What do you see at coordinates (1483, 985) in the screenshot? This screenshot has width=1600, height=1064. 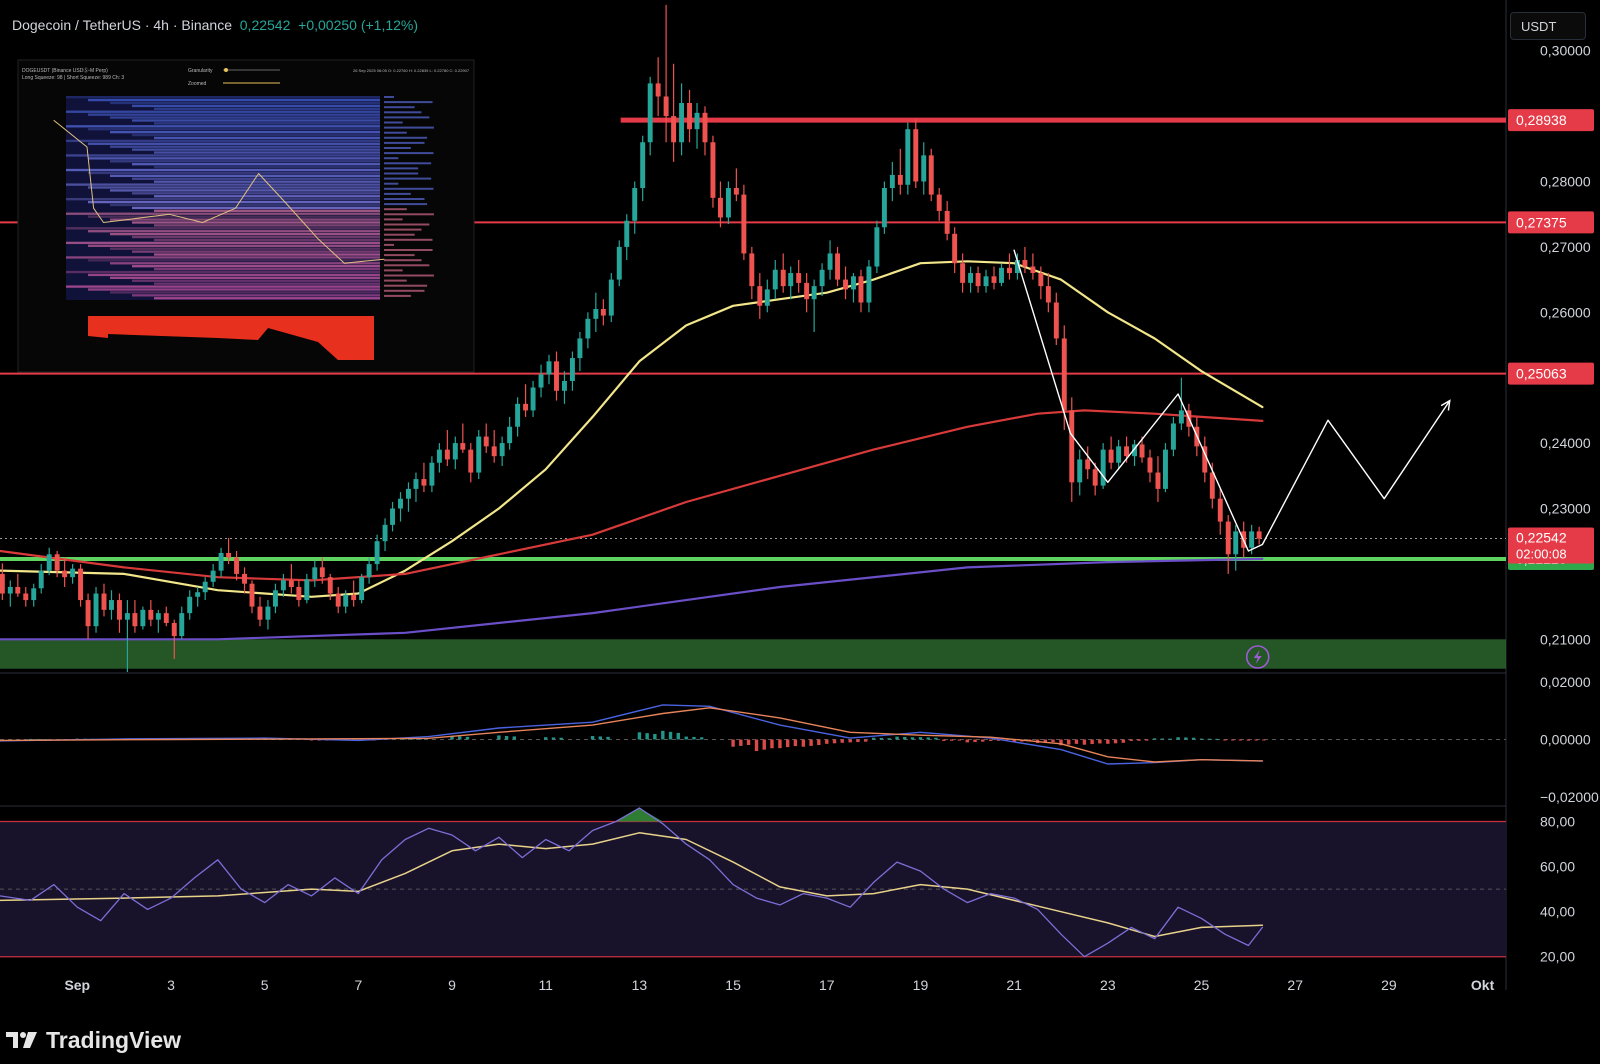 I see `time-axis-tick: Okt` at bounding box center [1483, 985].